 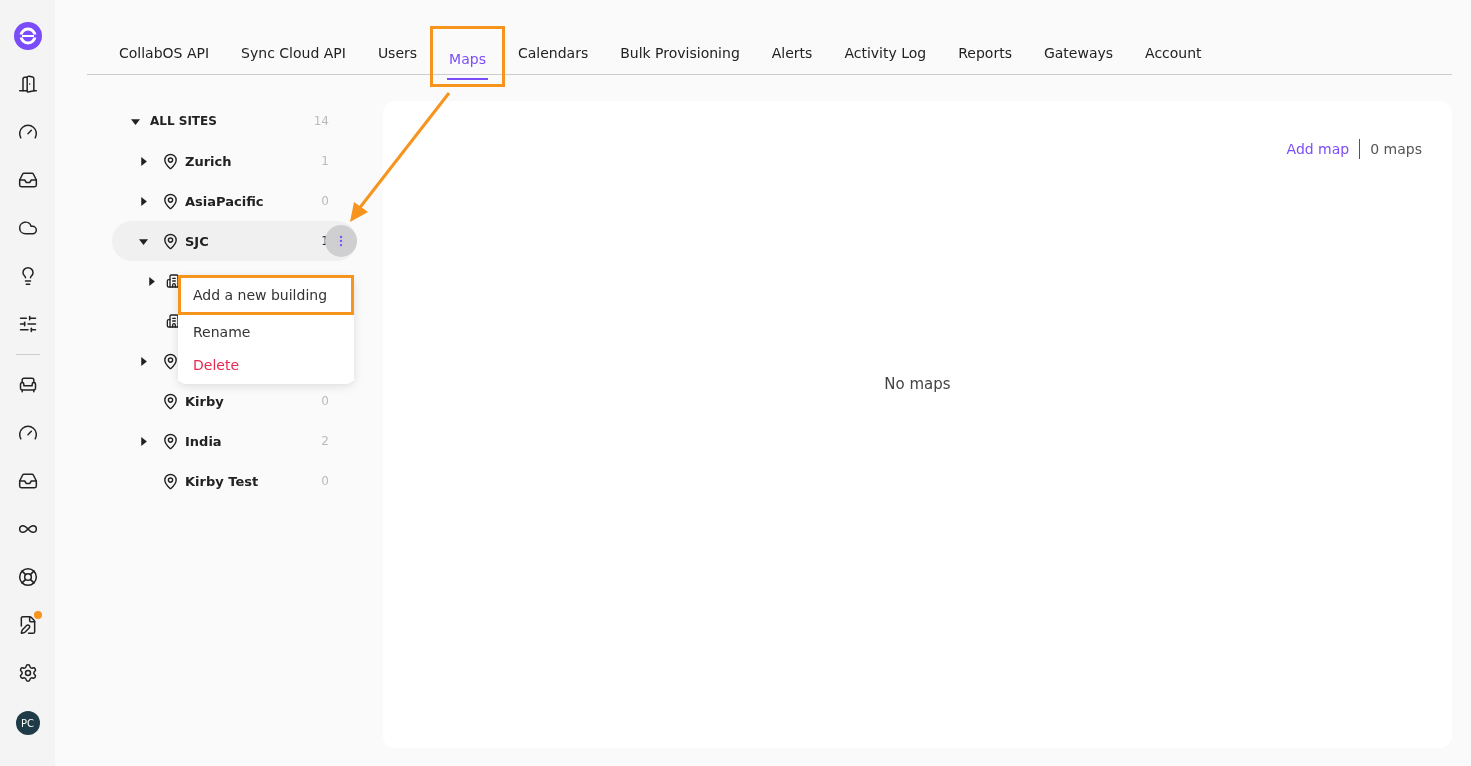 I want to click on tab: Reports, so click(x=985, y=59).